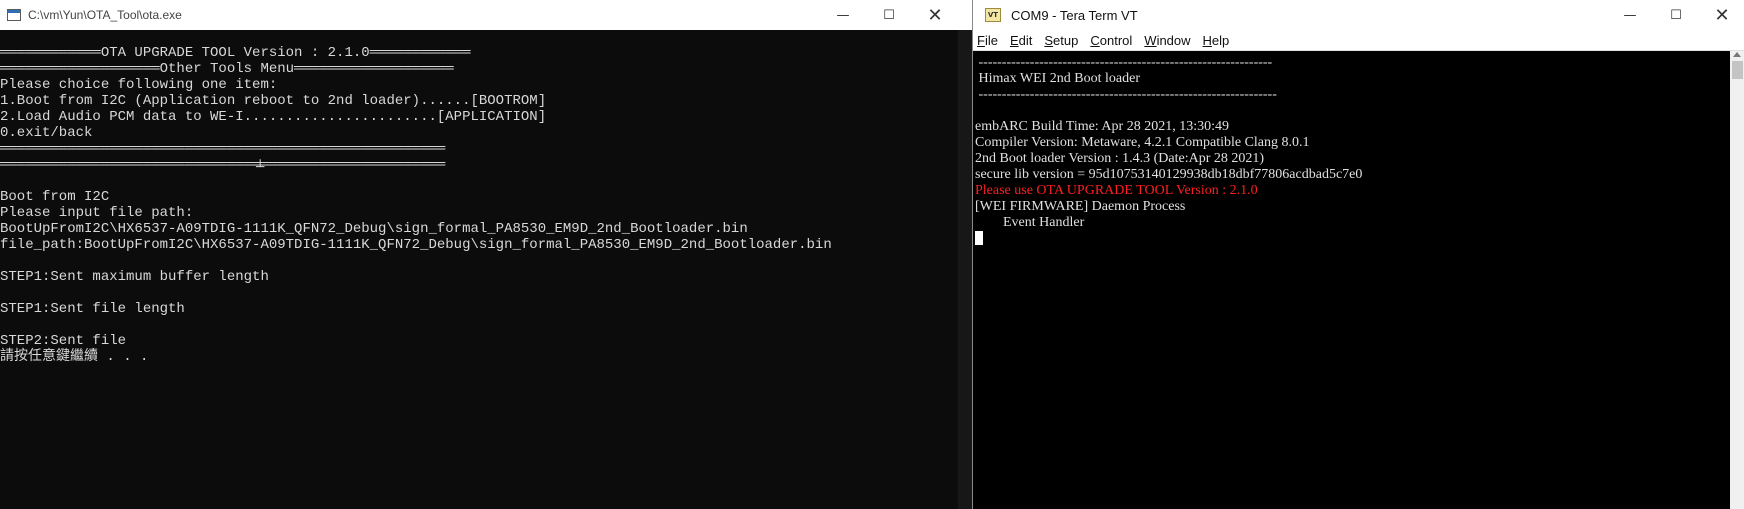  I want to click on menu-accelerator: W, so click(1150, 40).